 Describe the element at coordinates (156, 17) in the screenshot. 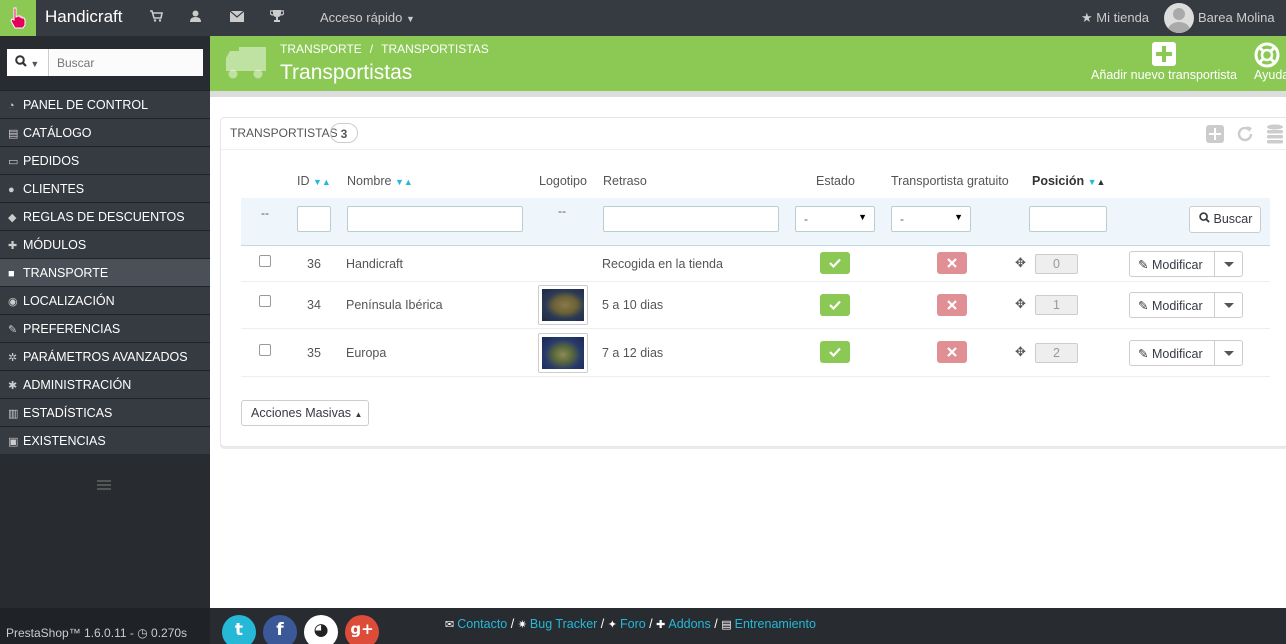

I see `cart-icon` at that location.